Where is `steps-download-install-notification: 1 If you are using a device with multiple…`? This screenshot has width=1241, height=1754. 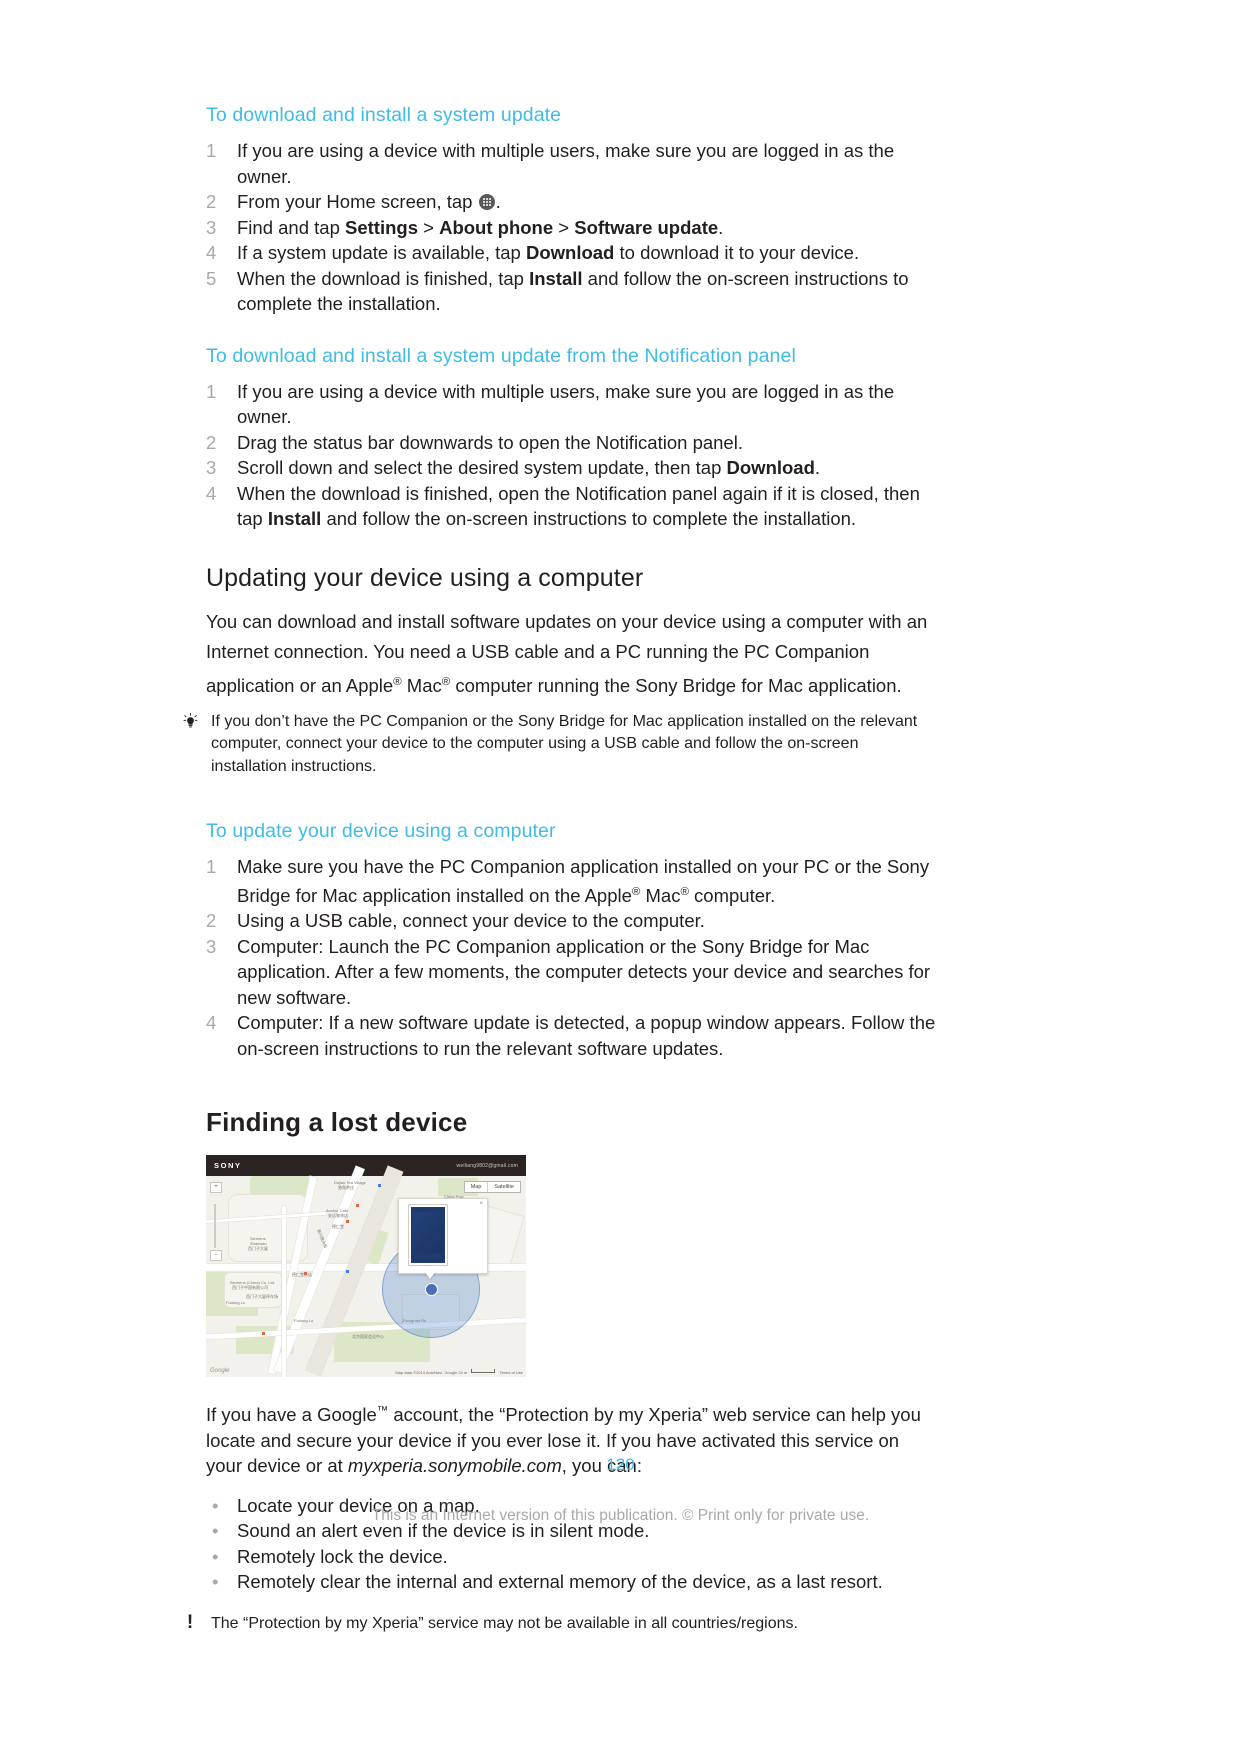
steps-download-install-notification: 1 If you are using a device with multiple… is located at coordinates (571, 455).